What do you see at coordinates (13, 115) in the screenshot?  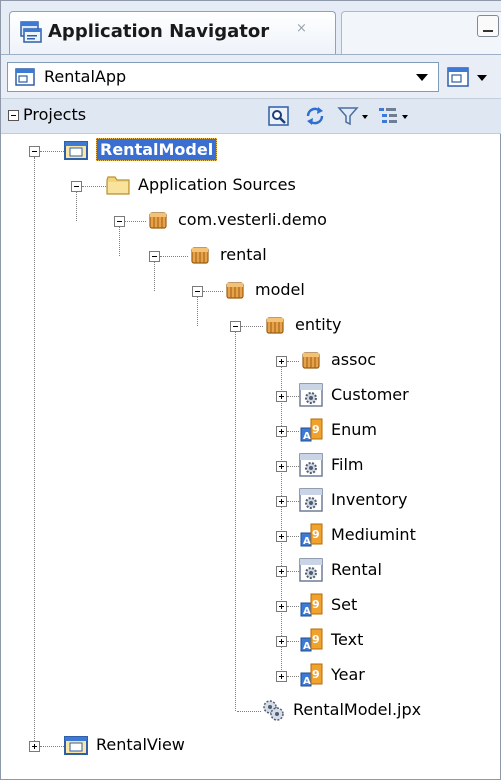 I see `collapse-projects-toggle` at bounding box center [13, 115].